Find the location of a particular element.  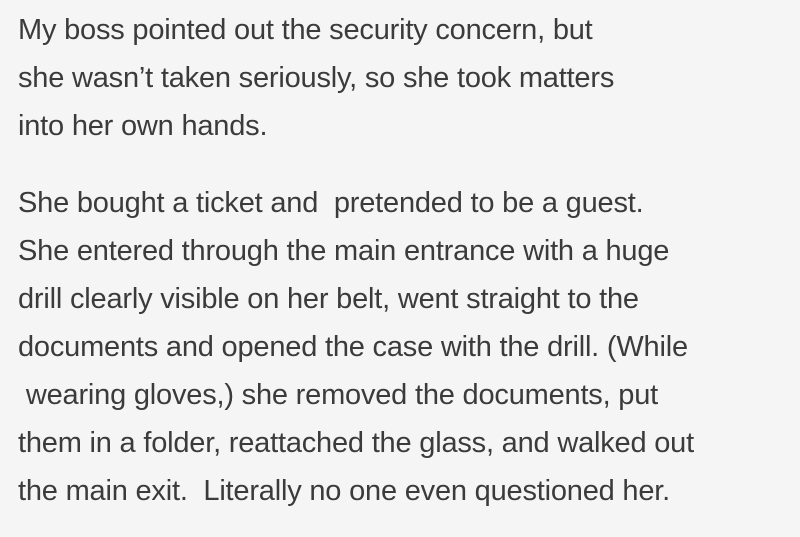

text-line: into her own hands. is located at coordinates (143, 126).